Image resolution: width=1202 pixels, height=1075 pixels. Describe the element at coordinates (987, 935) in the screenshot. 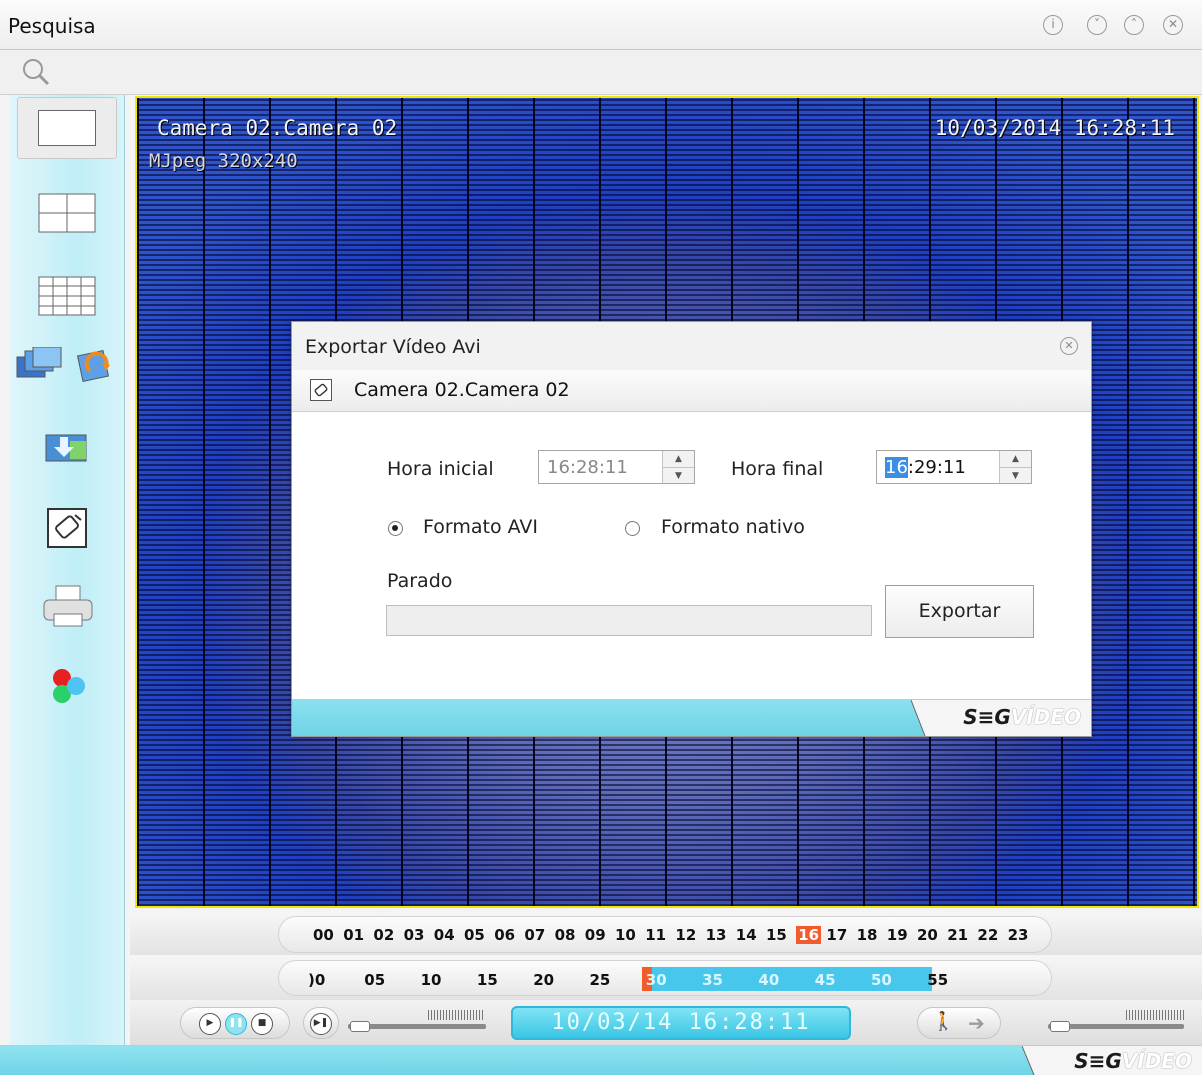

I see `hour-label-22: 22` at that location.